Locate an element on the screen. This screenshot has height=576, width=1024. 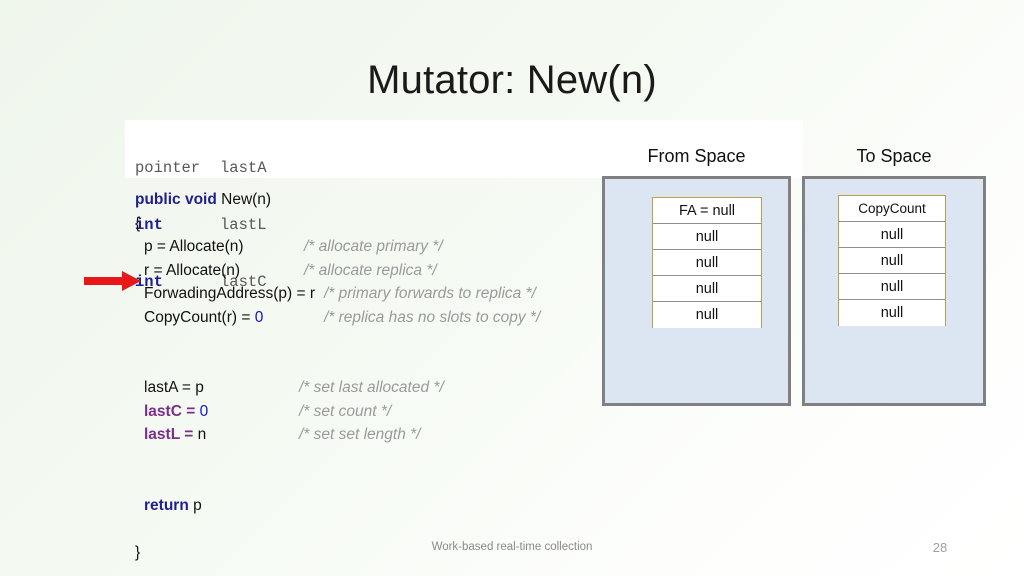
assignment-line: lastL = n/* set set length */ is located at coordinates (337, 435).